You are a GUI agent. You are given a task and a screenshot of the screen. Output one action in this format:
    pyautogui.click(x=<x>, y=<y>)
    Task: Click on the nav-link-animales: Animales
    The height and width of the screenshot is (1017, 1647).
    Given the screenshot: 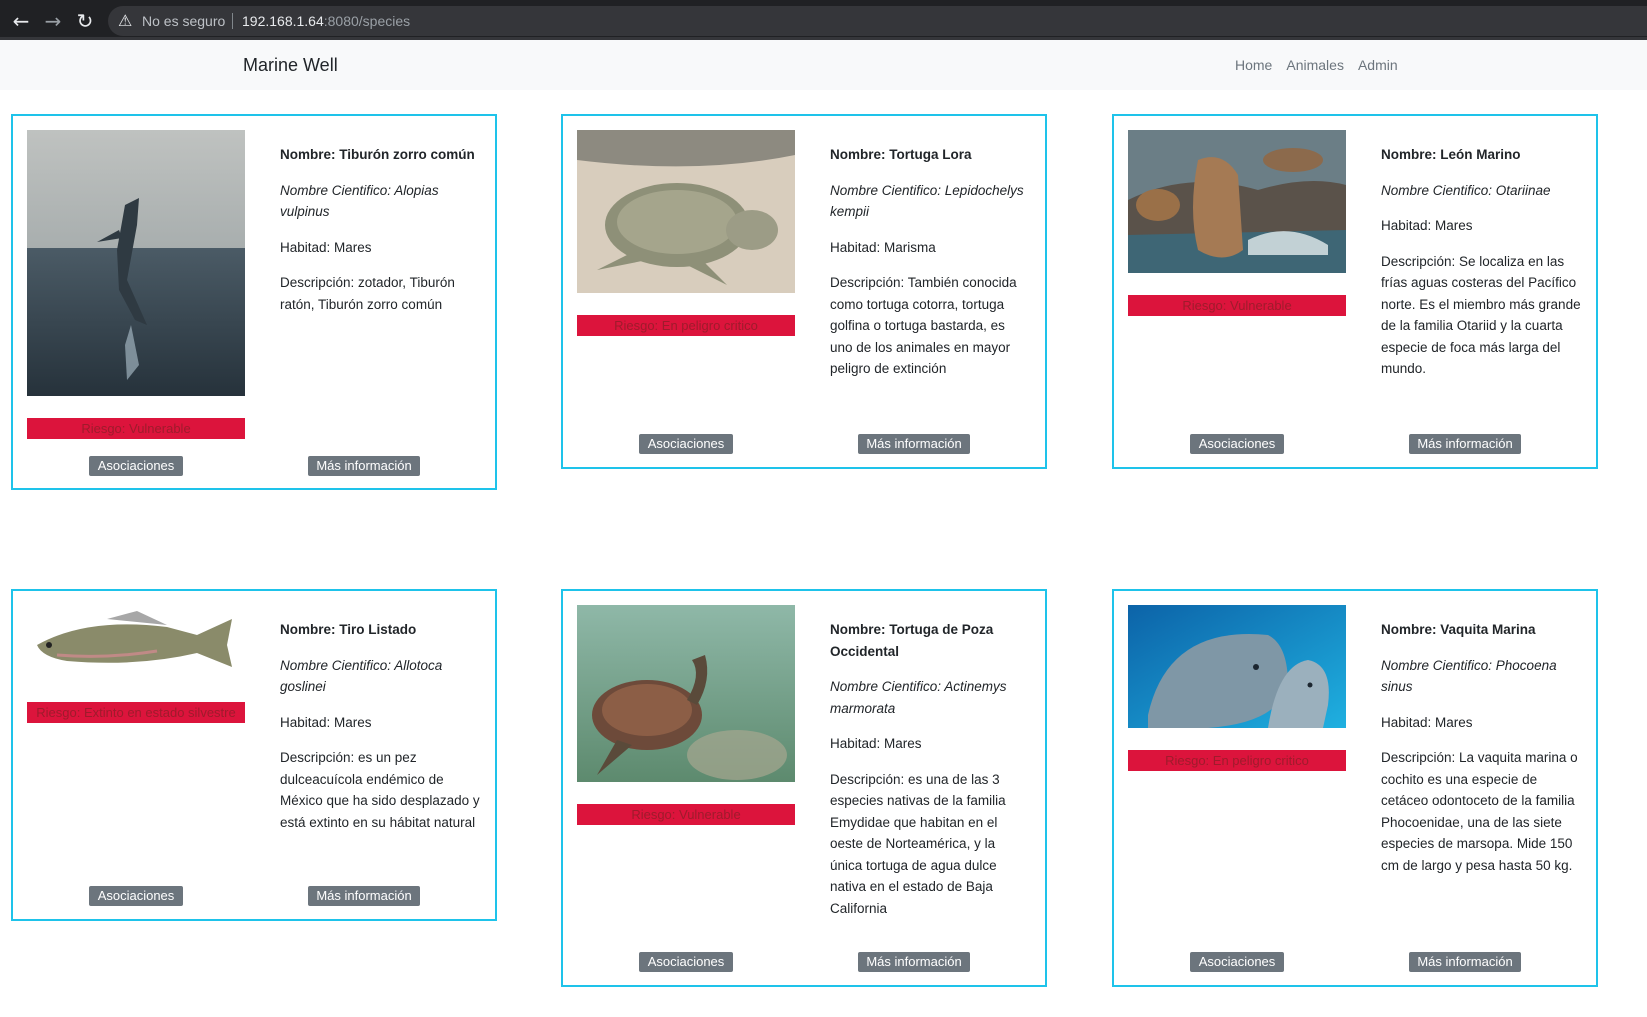 What is the action you would take?
    pyautogui.click(x=1315, y=65)
    